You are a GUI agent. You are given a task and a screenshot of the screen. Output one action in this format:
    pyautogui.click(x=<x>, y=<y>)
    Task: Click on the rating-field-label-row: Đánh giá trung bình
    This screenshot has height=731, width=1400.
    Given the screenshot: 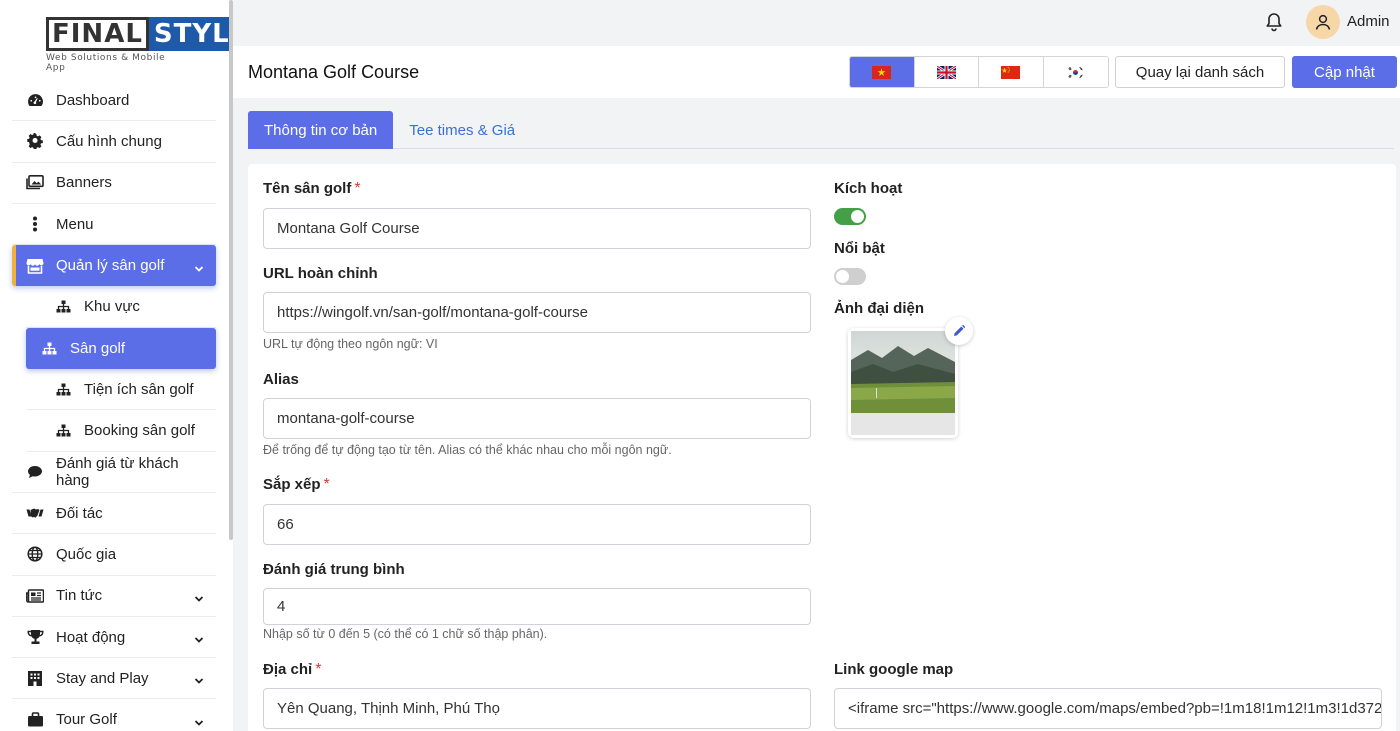 What is the action you would take?
    pyautogui.click(x=334, y=570)
    